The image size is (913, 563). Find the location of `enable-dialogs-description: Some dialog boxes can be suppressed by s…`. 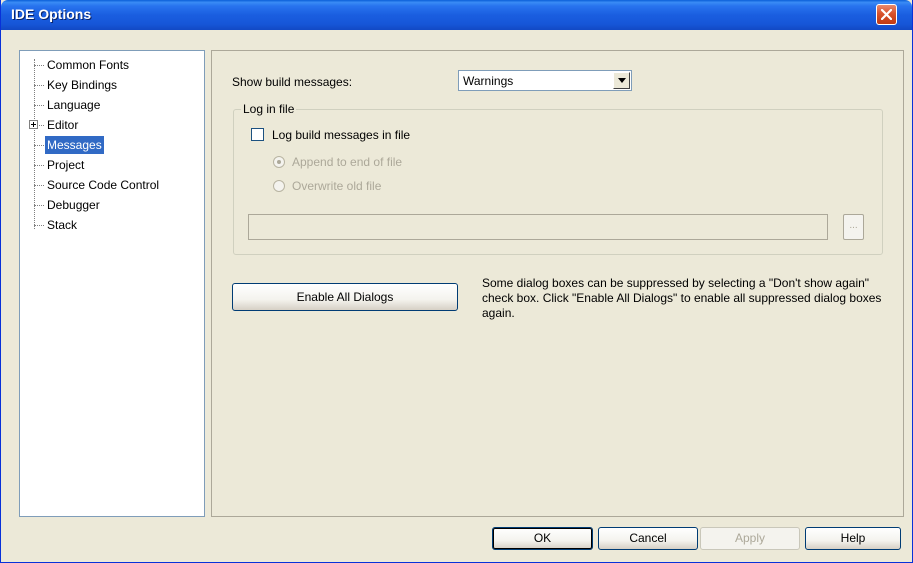

enable-dialogs-description: Some dialog boxes can be suppressed by s… is located at coordinates (682, 298).